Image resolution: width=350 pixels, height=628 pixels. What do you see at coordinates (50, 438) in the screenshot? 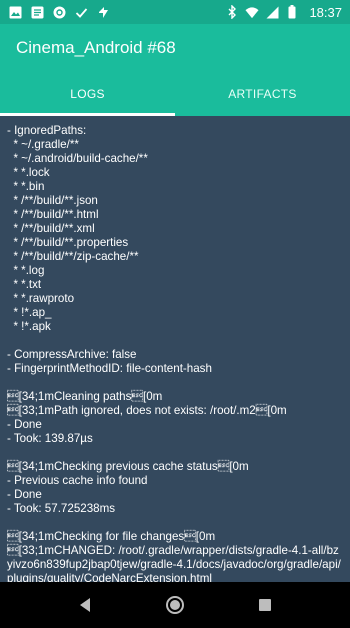
I see `log-line: - Took: 139.87µs` at bounding box center [50, 438].